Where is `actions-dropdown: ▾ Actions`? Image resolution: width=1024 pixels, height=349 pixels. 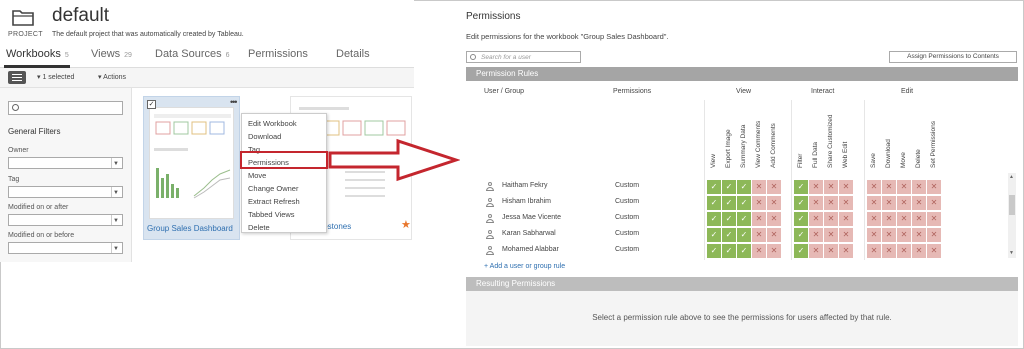 actions-dropdown: ▾ Actions is located at coordinates (112, 77).